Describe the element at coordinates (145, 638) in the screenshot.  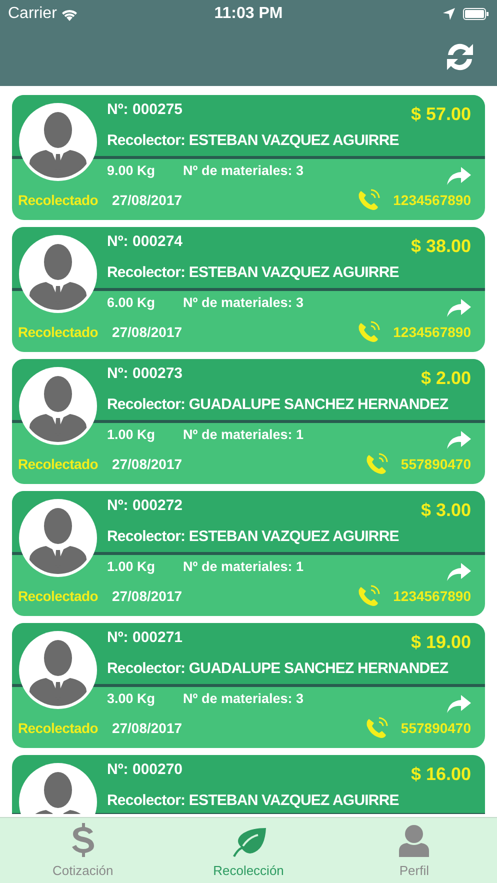
I see `record-number: Nº: 000271` at that location.